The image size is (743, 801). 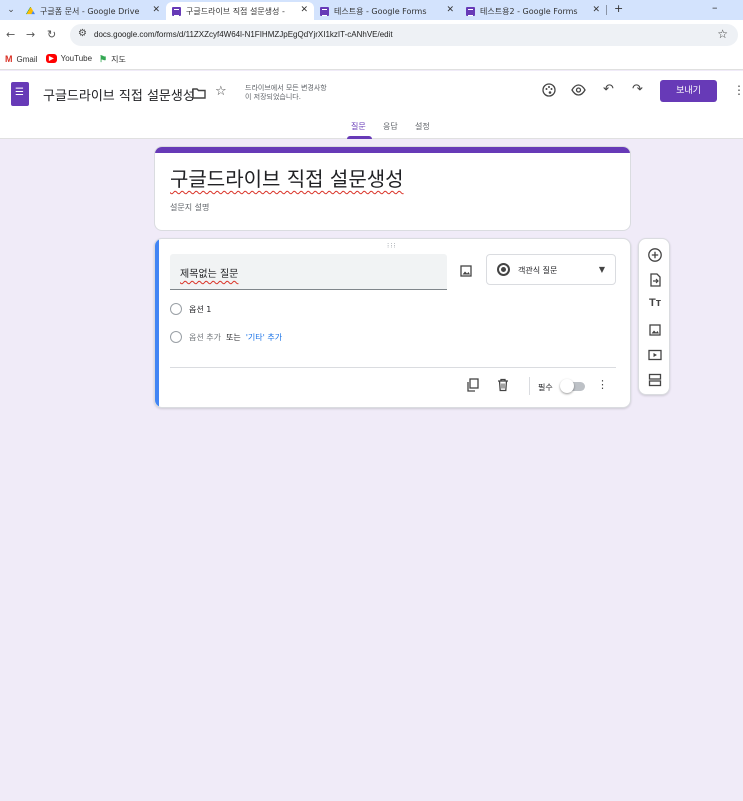 I want to click on site-settings-icon: ⚙, so click(x=82, y=33).